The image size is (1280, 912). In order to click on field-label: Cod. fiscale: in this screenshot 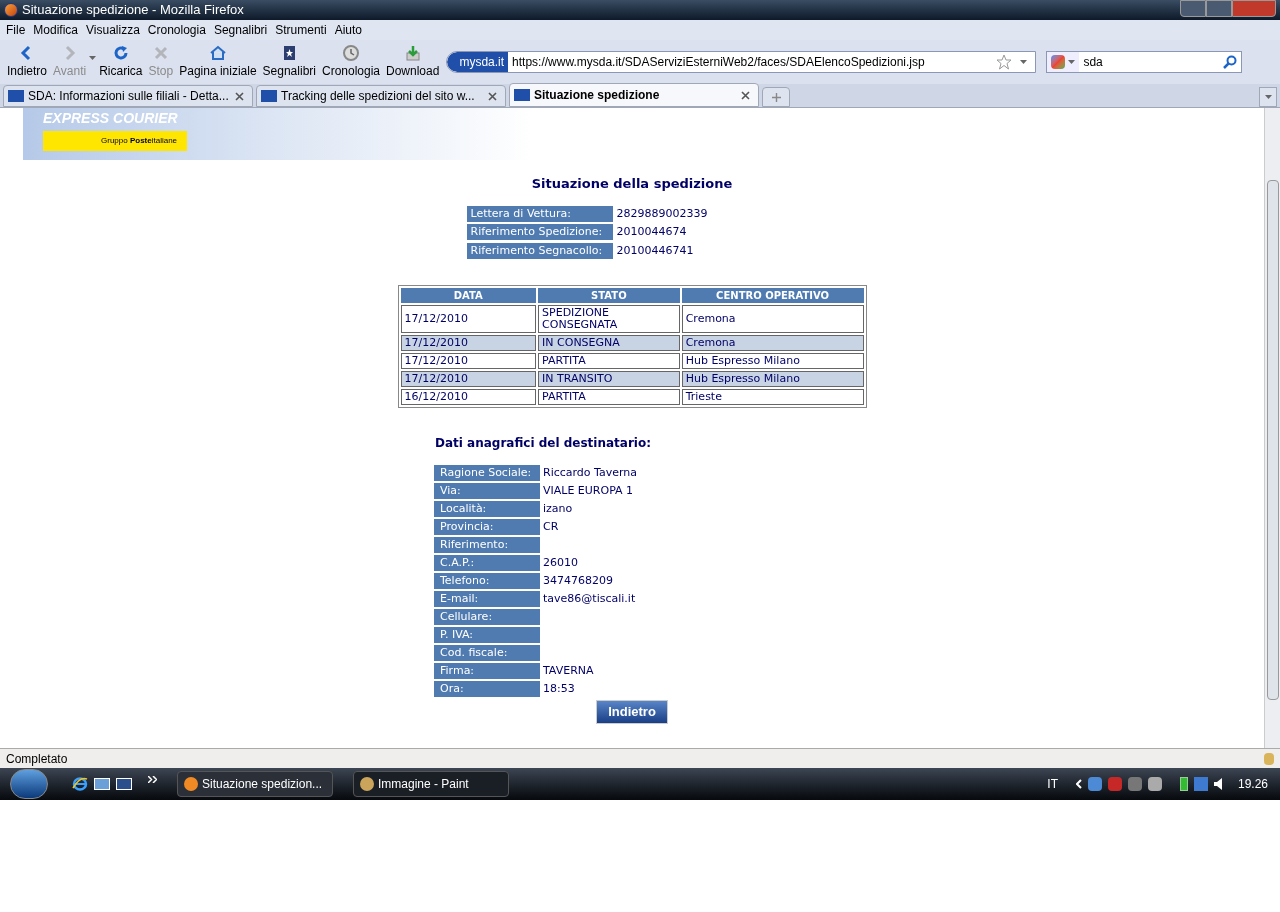, I will do `click(487, 653)`.